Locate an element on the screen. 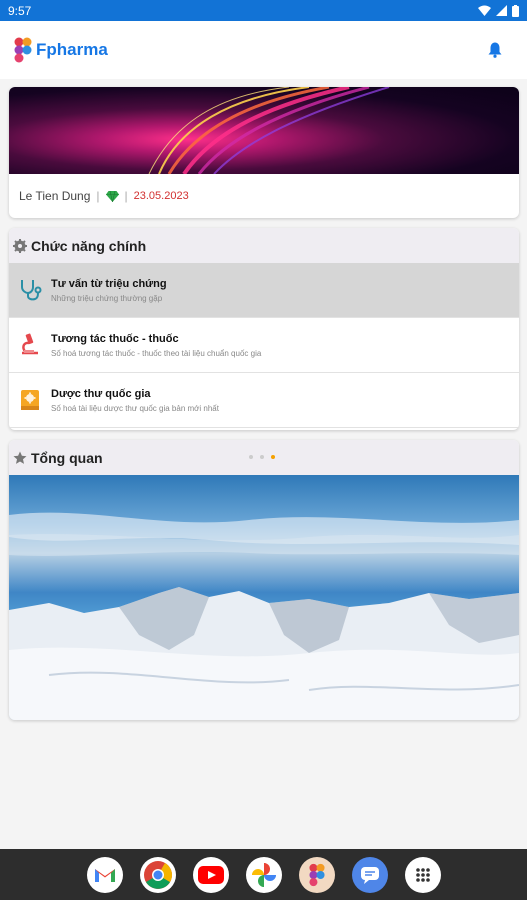  bell-icon is located at coordinates (495, 50).